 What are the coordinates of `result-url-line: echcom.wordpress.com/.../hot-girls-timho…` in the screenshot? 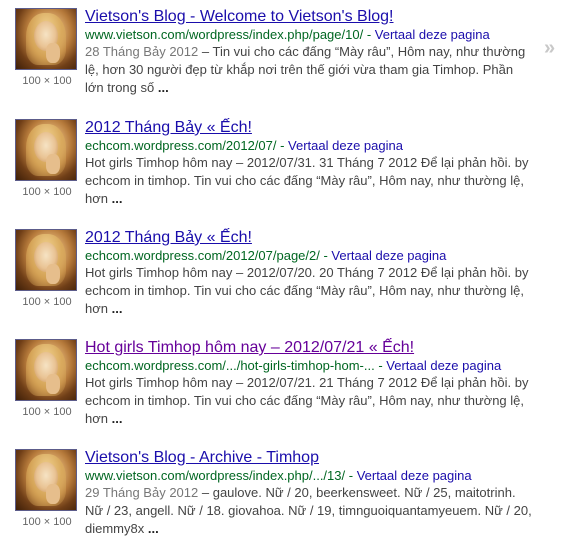 It's located at (310, 366).